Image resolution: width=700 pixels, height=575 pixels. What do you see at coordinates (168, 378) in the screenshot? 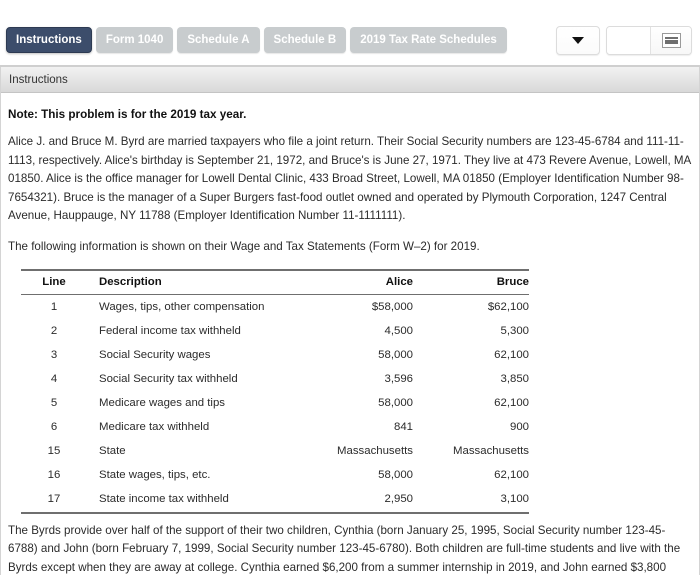
I see `cell-description: Social Security tax withheld` at bounding box center [168, 378].